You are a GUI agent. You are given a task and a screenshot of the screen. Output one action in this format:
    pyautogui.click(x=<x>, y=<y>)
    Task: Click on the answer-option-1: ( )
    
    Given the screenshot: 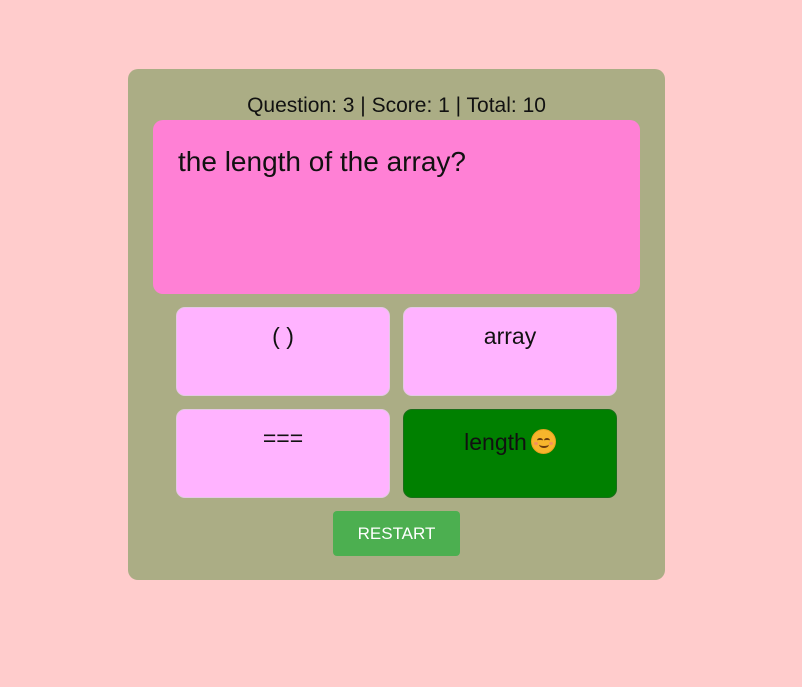 What is the action you would take?
    pyautogui.click(x=283, y=351)
    